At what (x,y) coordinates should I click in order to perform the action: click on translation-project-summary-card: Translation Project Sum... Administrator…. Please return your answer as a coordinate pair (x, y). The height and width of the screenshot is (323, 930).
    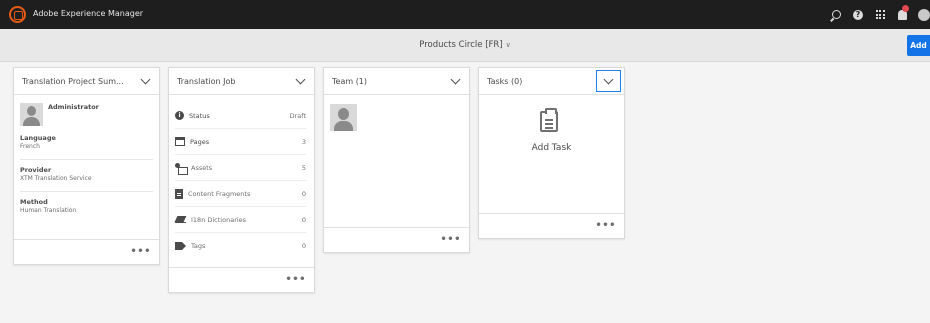
    Looking at the image, I should click on (86, 166).